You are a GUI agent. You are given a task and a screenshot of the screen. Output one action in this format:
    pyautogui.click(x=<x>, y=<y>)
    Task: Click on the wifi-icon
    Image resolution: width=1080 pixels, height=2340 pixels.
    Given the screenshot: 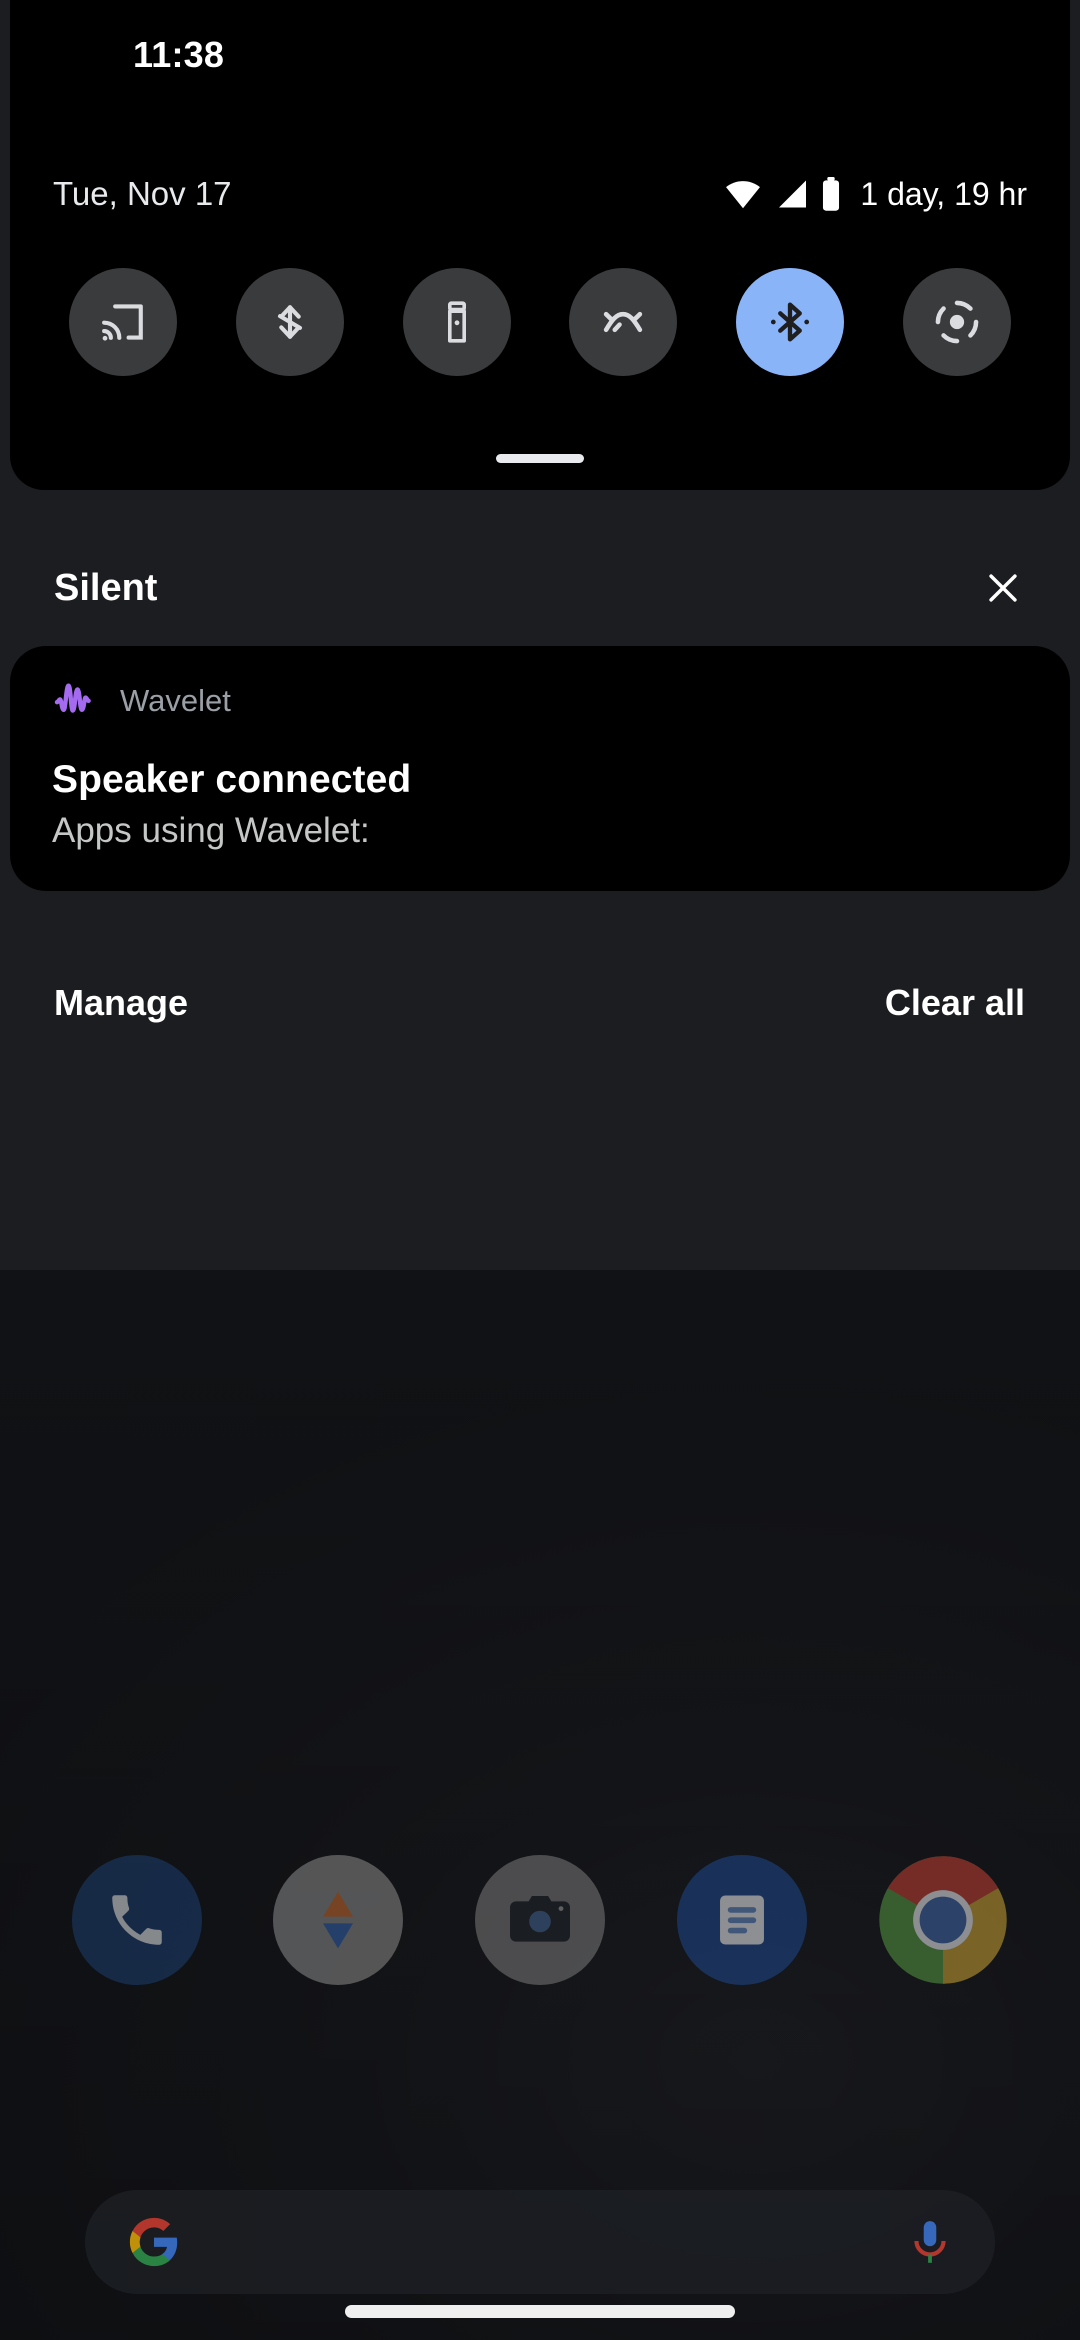 What is the action you would take?
    pyautogui.click(x=743, y=194)
    